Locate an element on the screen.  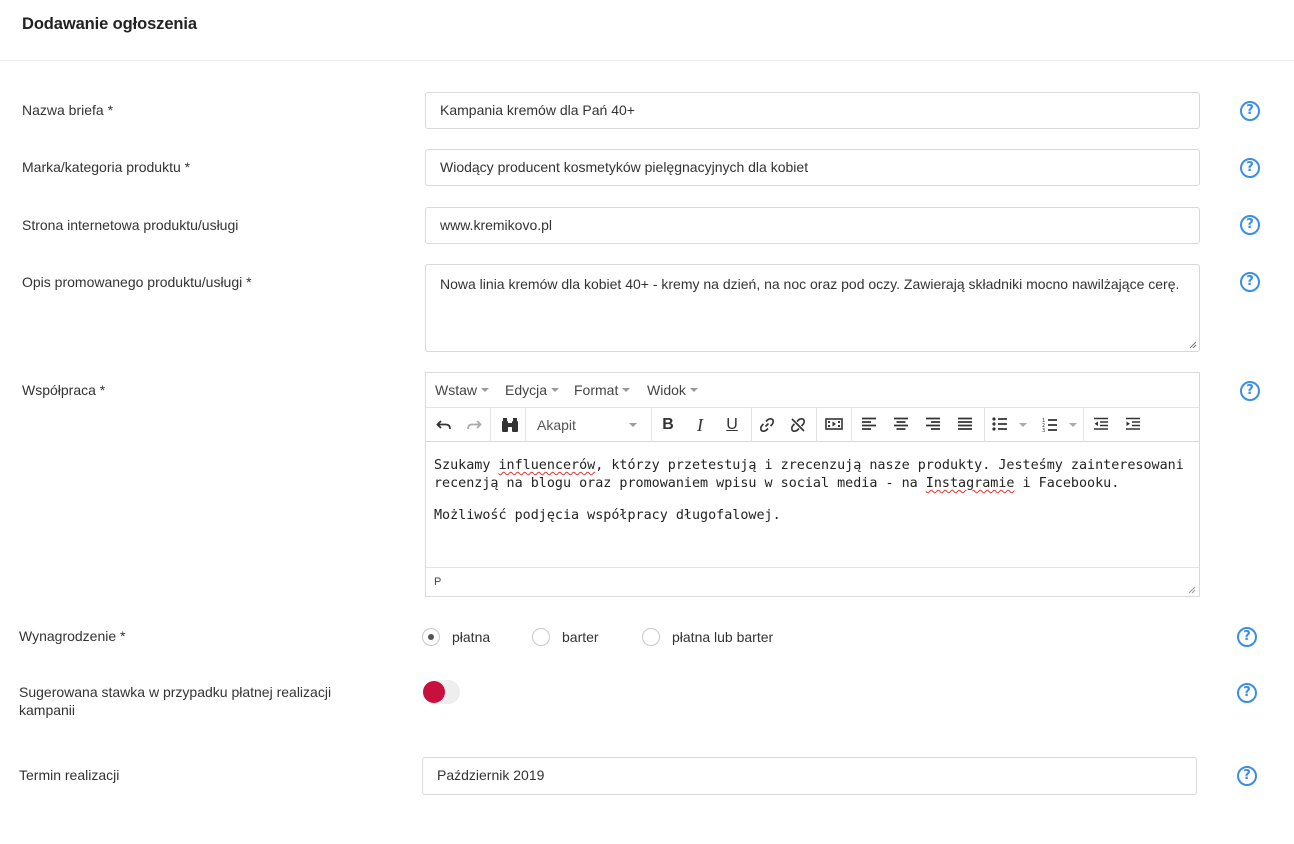
radio-paid-or-barter-circle is located at coordinates (651, 637).